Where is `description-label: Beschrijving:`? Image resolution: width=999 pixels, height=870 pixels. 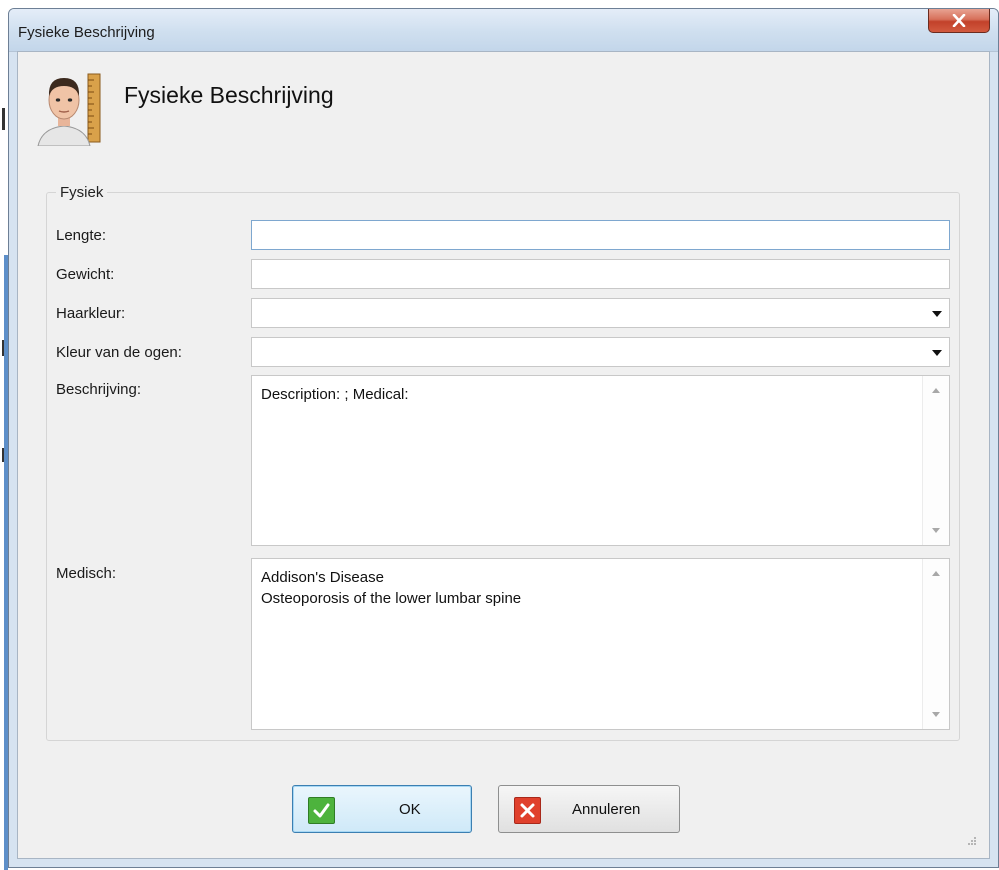
description-label: Beschrijving: is located at coordinates (99, 389).